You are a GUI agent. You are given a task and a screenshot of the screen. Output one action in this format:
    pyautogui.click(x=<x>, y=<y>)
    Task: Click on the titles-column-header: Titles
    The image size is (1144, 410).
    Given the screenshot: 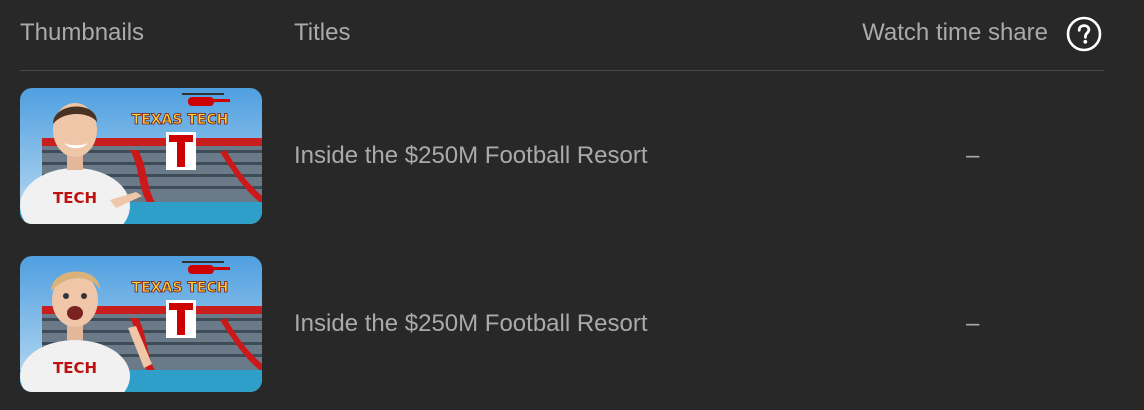 What is the action you would take?
    pyautogui.click(x=322, y=32)
    